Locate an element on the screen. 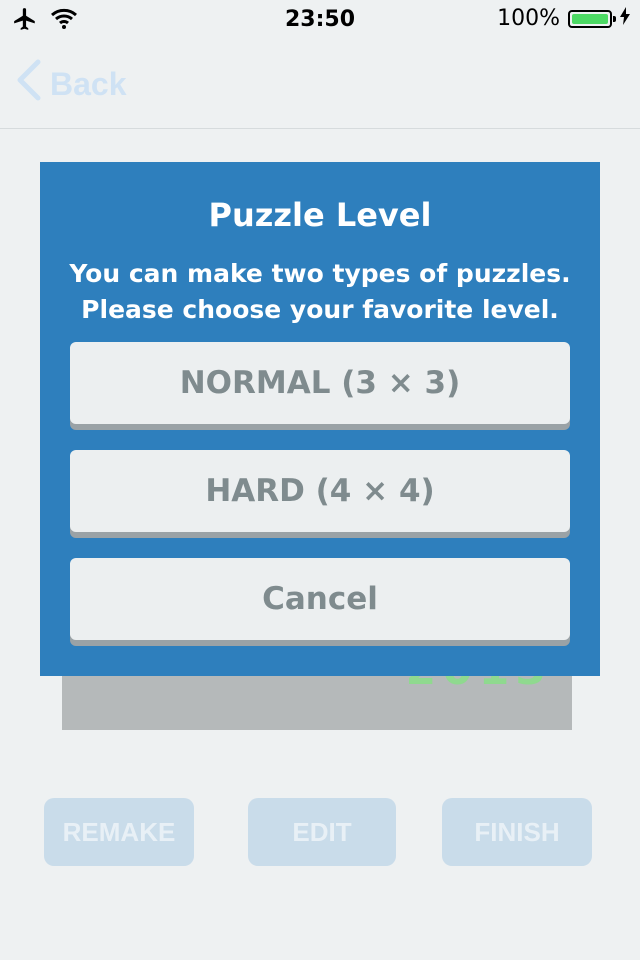 The height and width of the screenshot is (960, 640). back-button: Back is located at coordinates (70, 84).